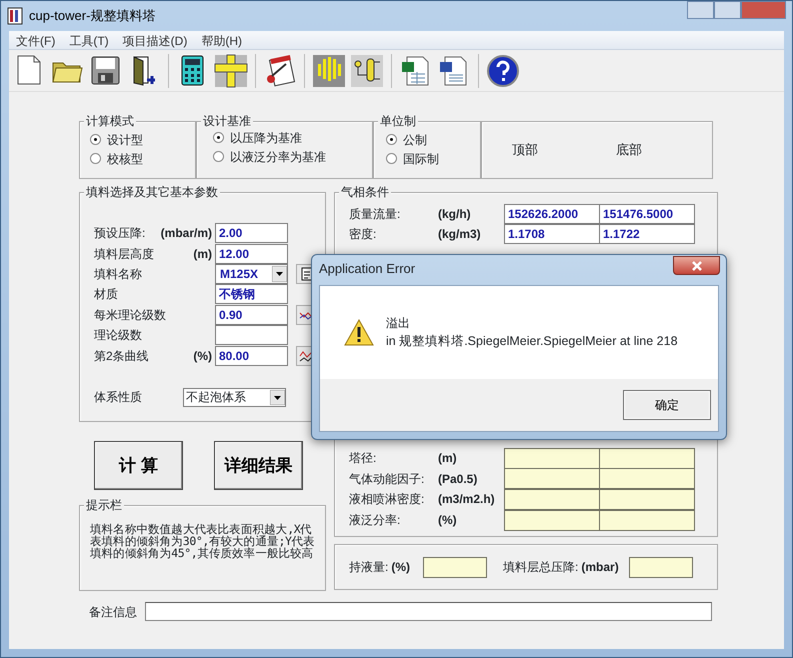  What do you see at coordinates (152, 192) in the screenshot?
I see `group-title: 填料选择及其它基本参数` at bounding box center [152, 192].